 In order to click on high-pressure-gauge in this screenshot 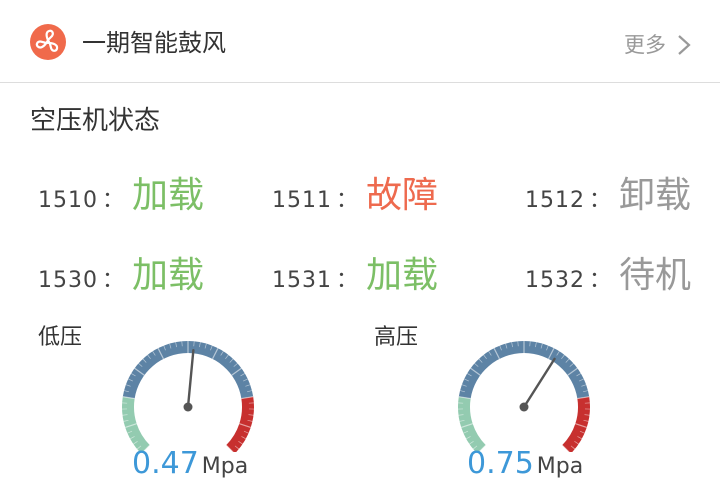, I will do `click(524, 396)`.